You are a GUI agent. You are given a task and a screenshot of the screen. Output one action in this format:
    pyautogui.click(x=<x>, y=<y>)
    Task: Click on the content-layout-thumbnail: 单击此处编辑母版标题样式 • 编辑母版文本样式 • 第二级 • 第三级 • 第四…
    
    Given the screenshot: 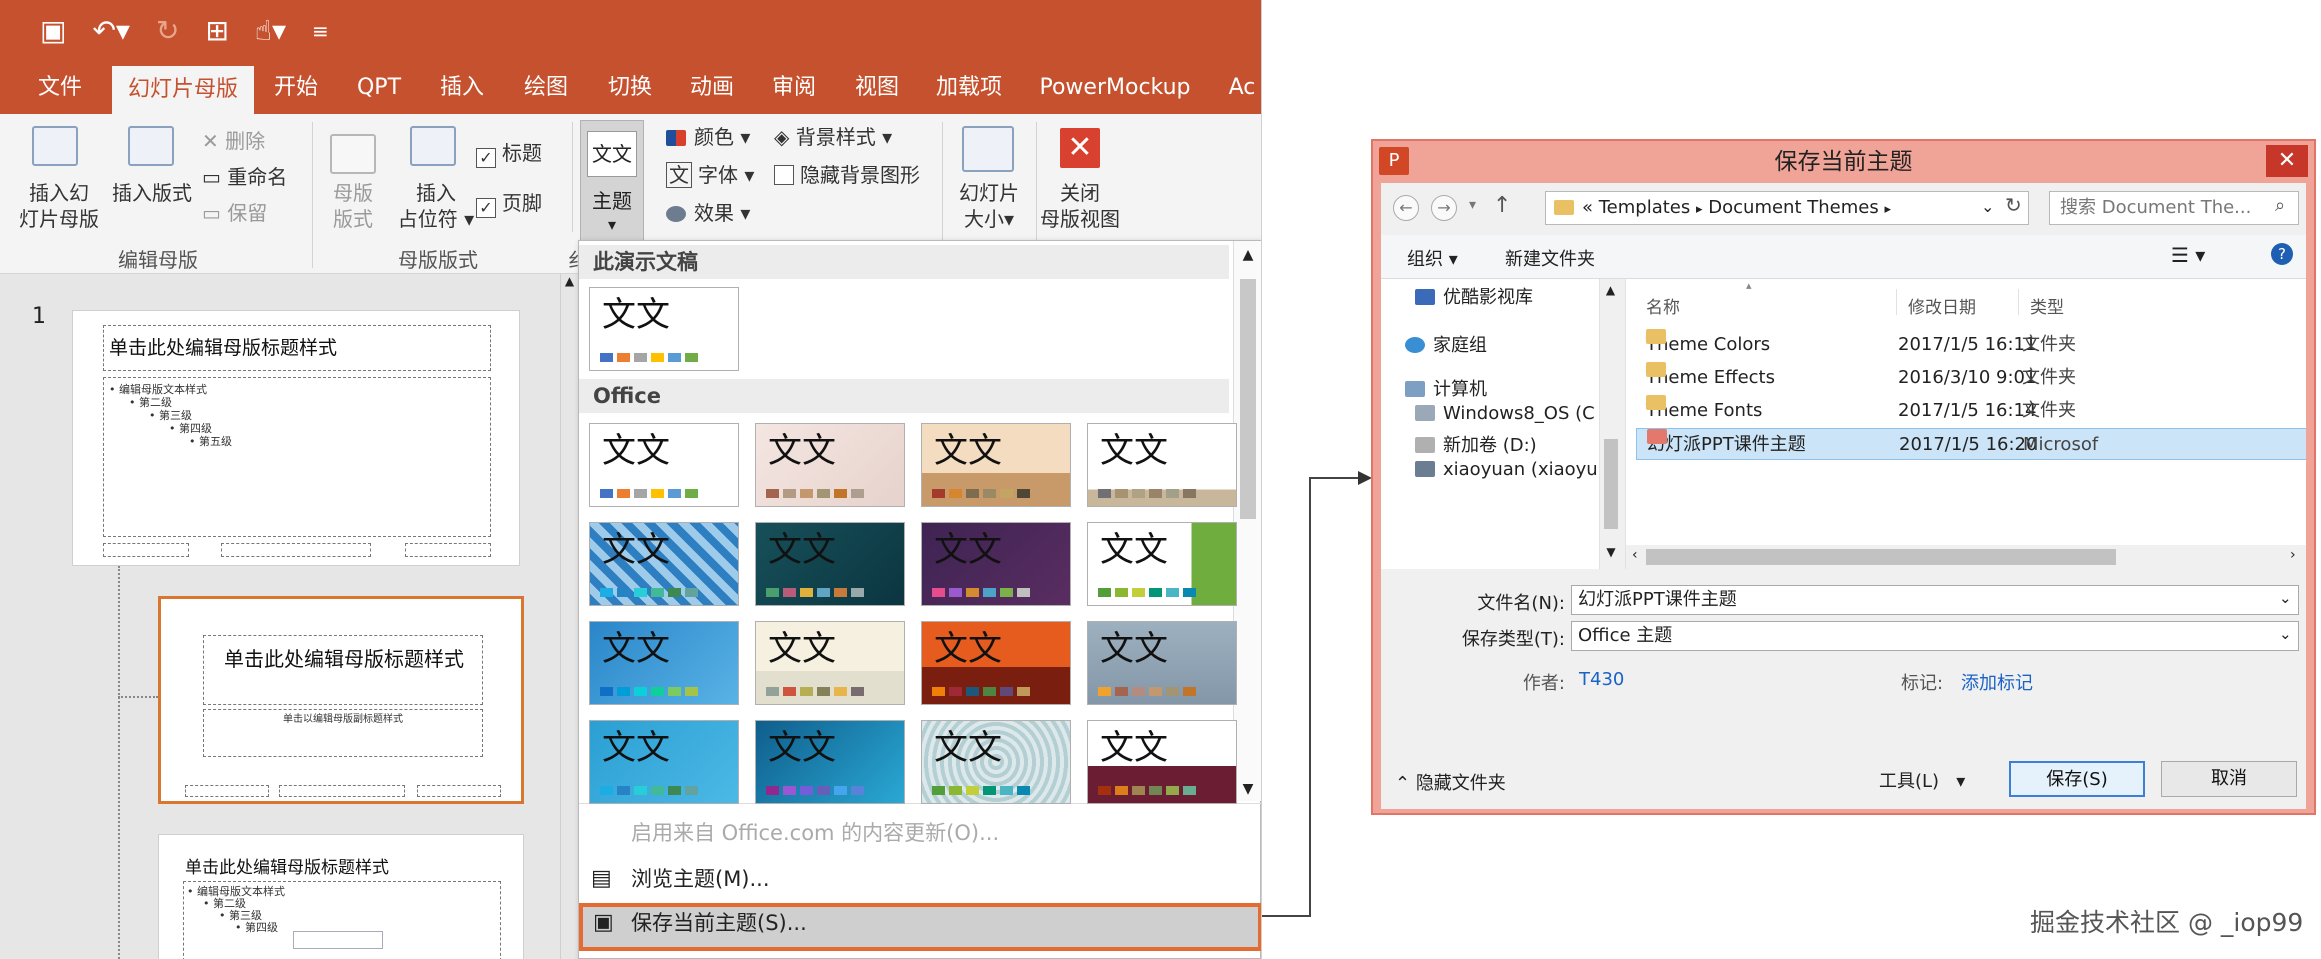 What is the action you would take?
    pyautogui.click(x=341, y=896)
    